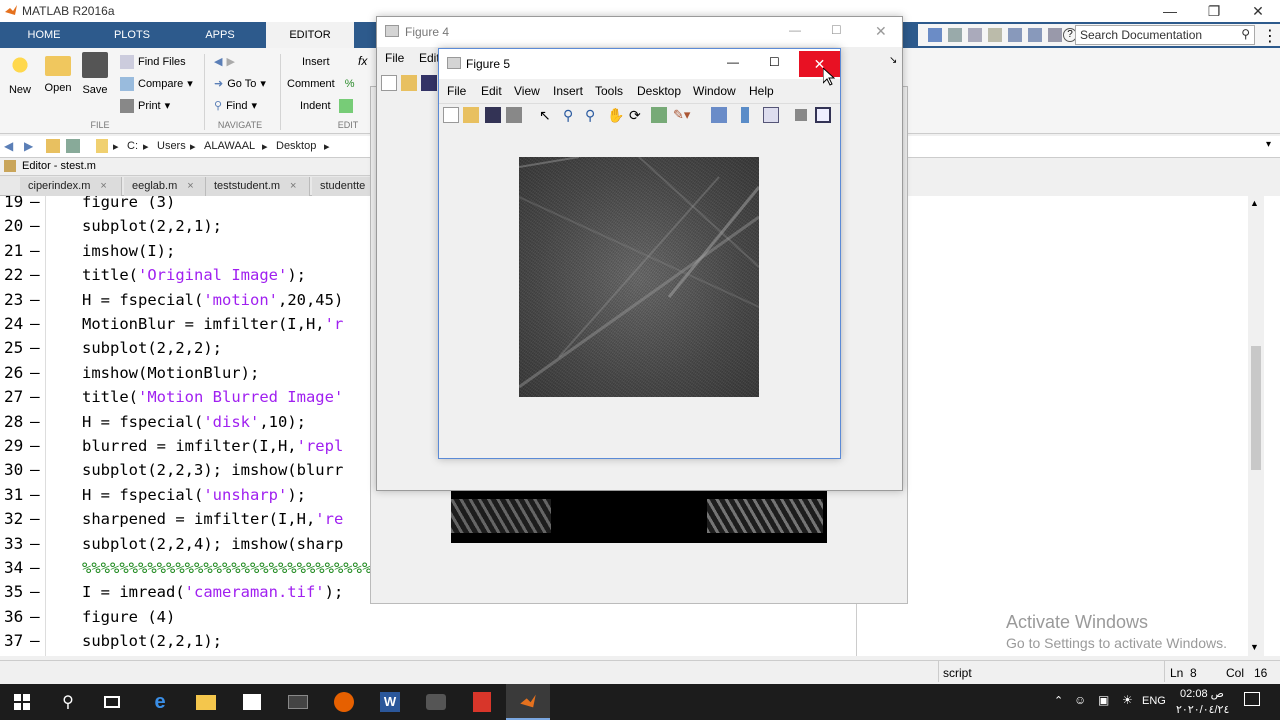 The image size is (1280, 720). What do you see at coordinates (801, 115) in the screenshot?
I see `hide-plot-tools-icon` at bounding box center [801, 115].